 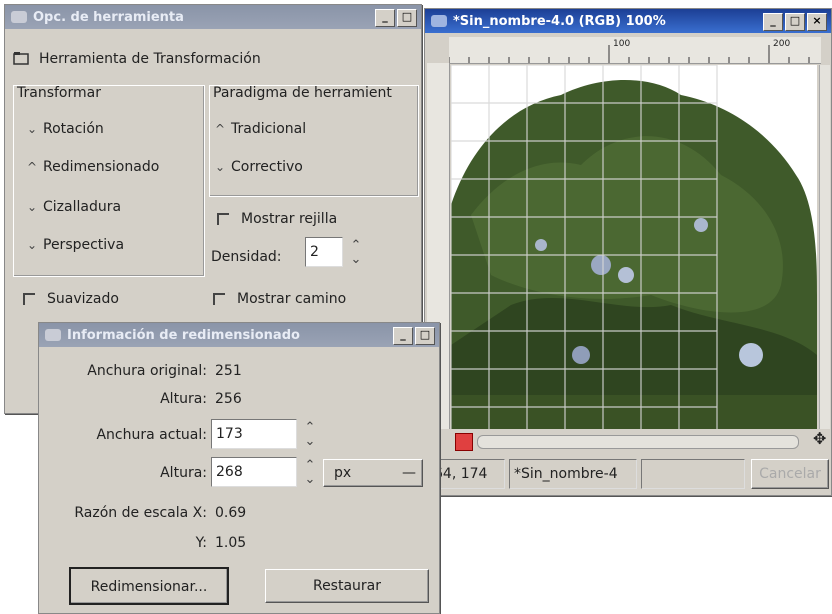 What do you see at coordinates (254, 472) in the screenshot?
I see `current-height-input: 268` at bounding box center [254, 472].